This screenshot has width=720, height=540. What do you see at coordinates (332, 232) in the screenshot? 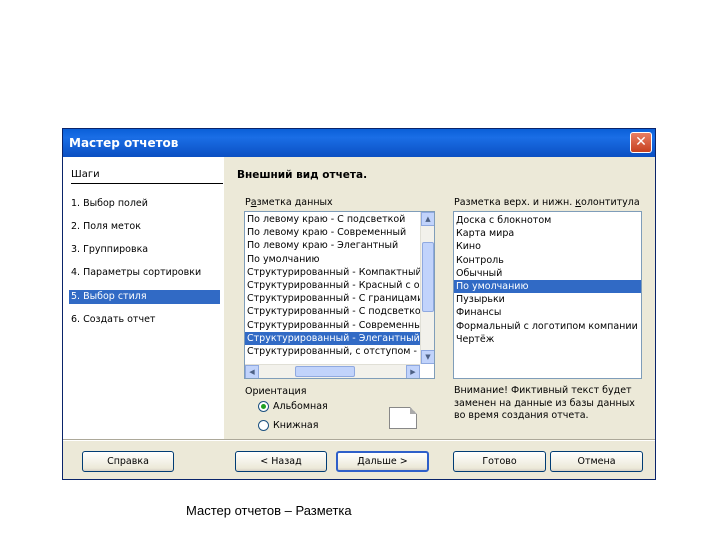
I see `list-item: По левому краю - Современный` at bounding box center [332, 232].